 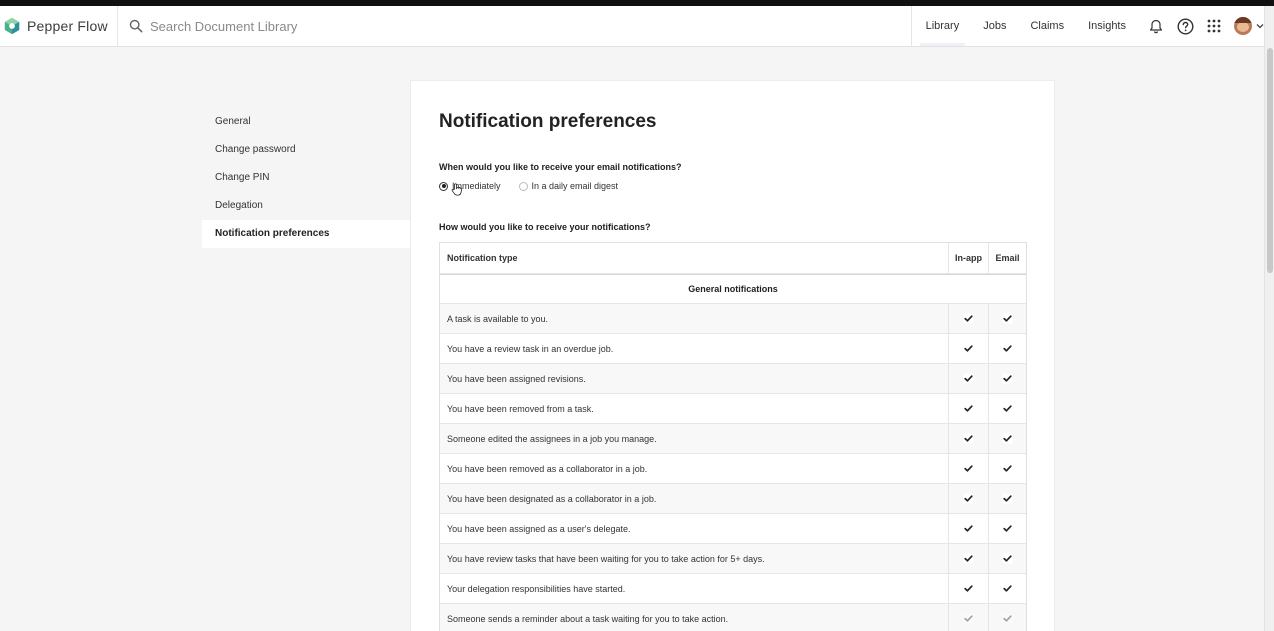 I want to click on search-bar, so click(x=515, y=26).